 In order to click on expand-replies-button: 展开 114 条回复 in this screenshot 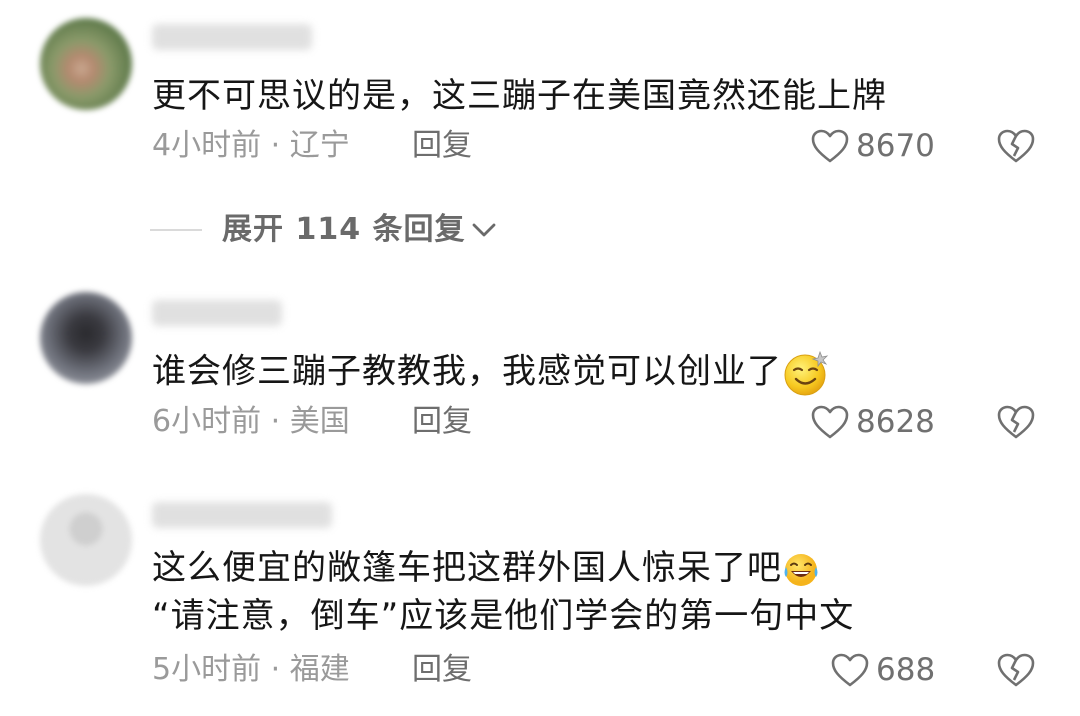, I will do `click(324, 230)`.